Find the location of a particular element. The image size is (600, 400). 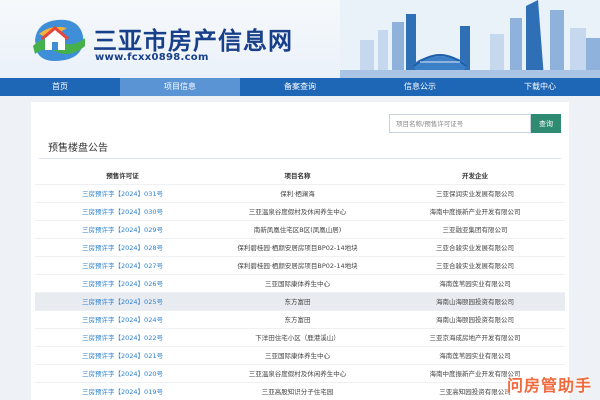

developer-cell: 三亚融亚集团有限公司 is located at coordinates (475, 230).